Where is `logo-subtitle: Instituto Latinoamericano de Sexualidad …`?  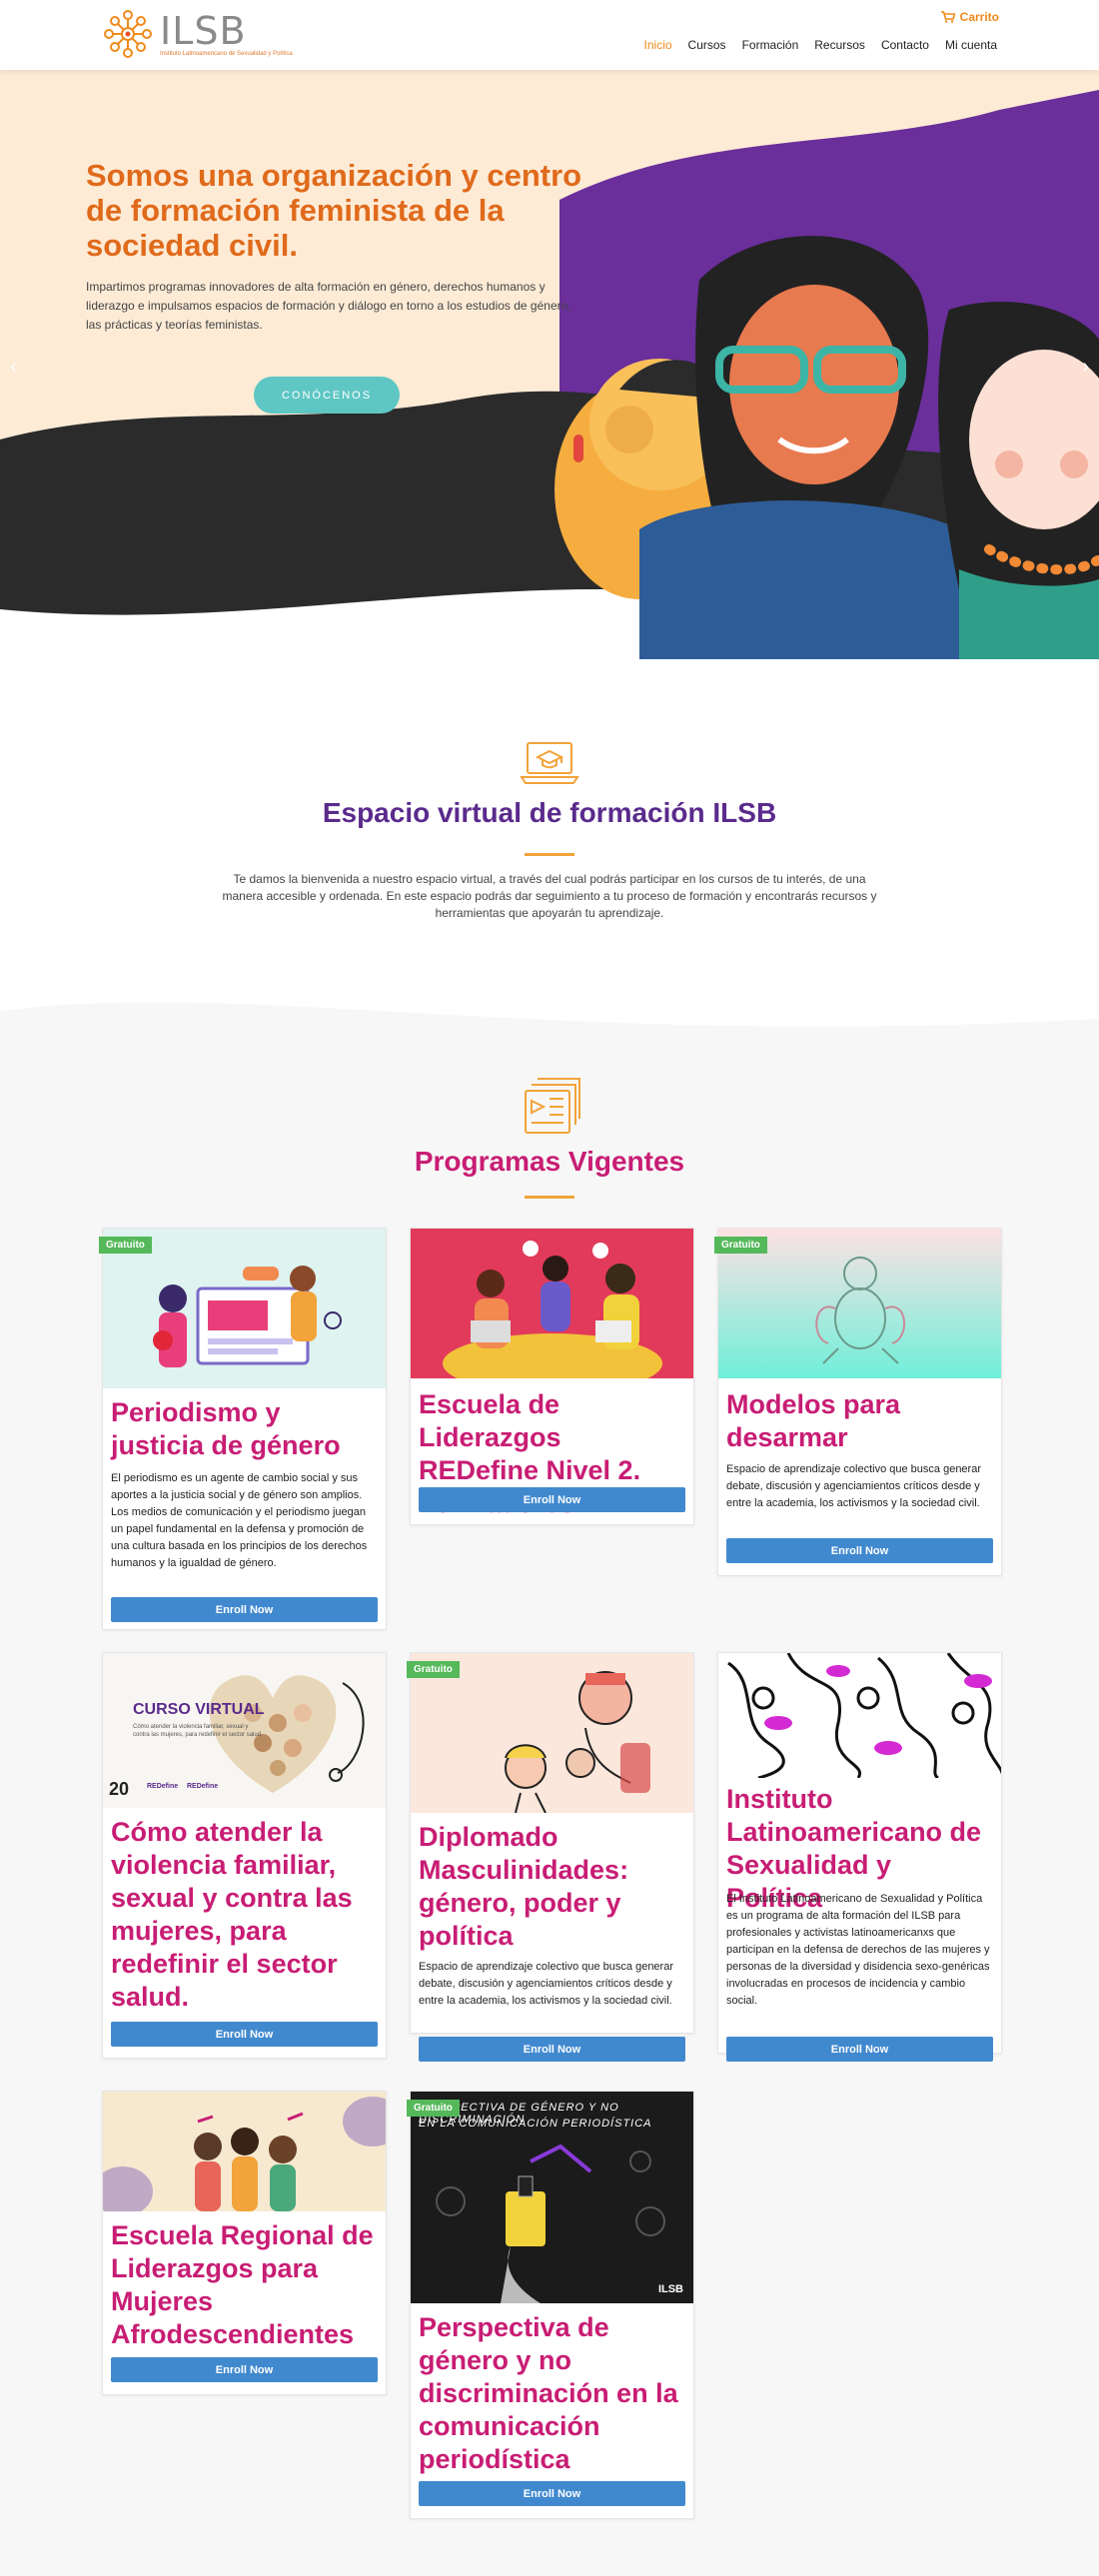 logo-subtitle: Instituto Latinoamericano de Sexualidad … is located at coordinates (226, 54).